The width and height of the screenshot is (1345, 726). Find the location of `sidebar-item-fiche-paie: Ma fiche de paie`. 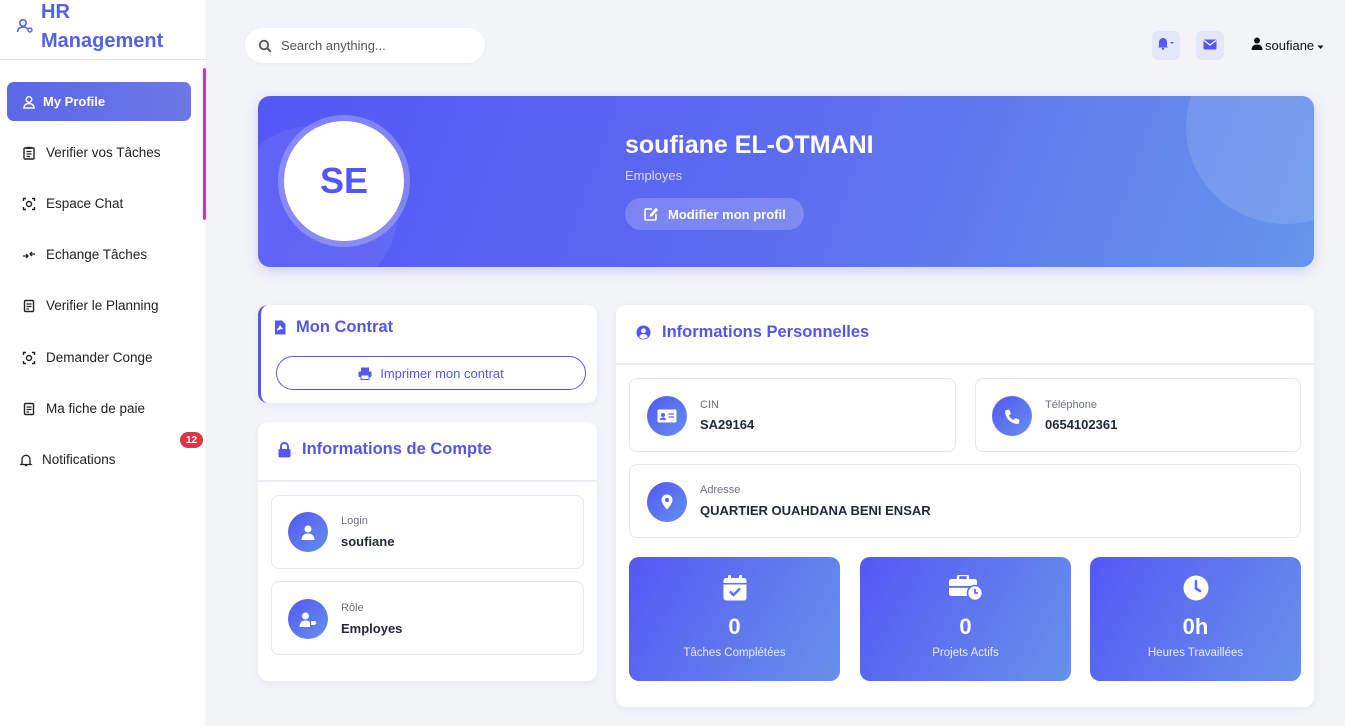

sidebar-item-fiche-paie: Ma fiche de paie is located at coordinates (99, 408).